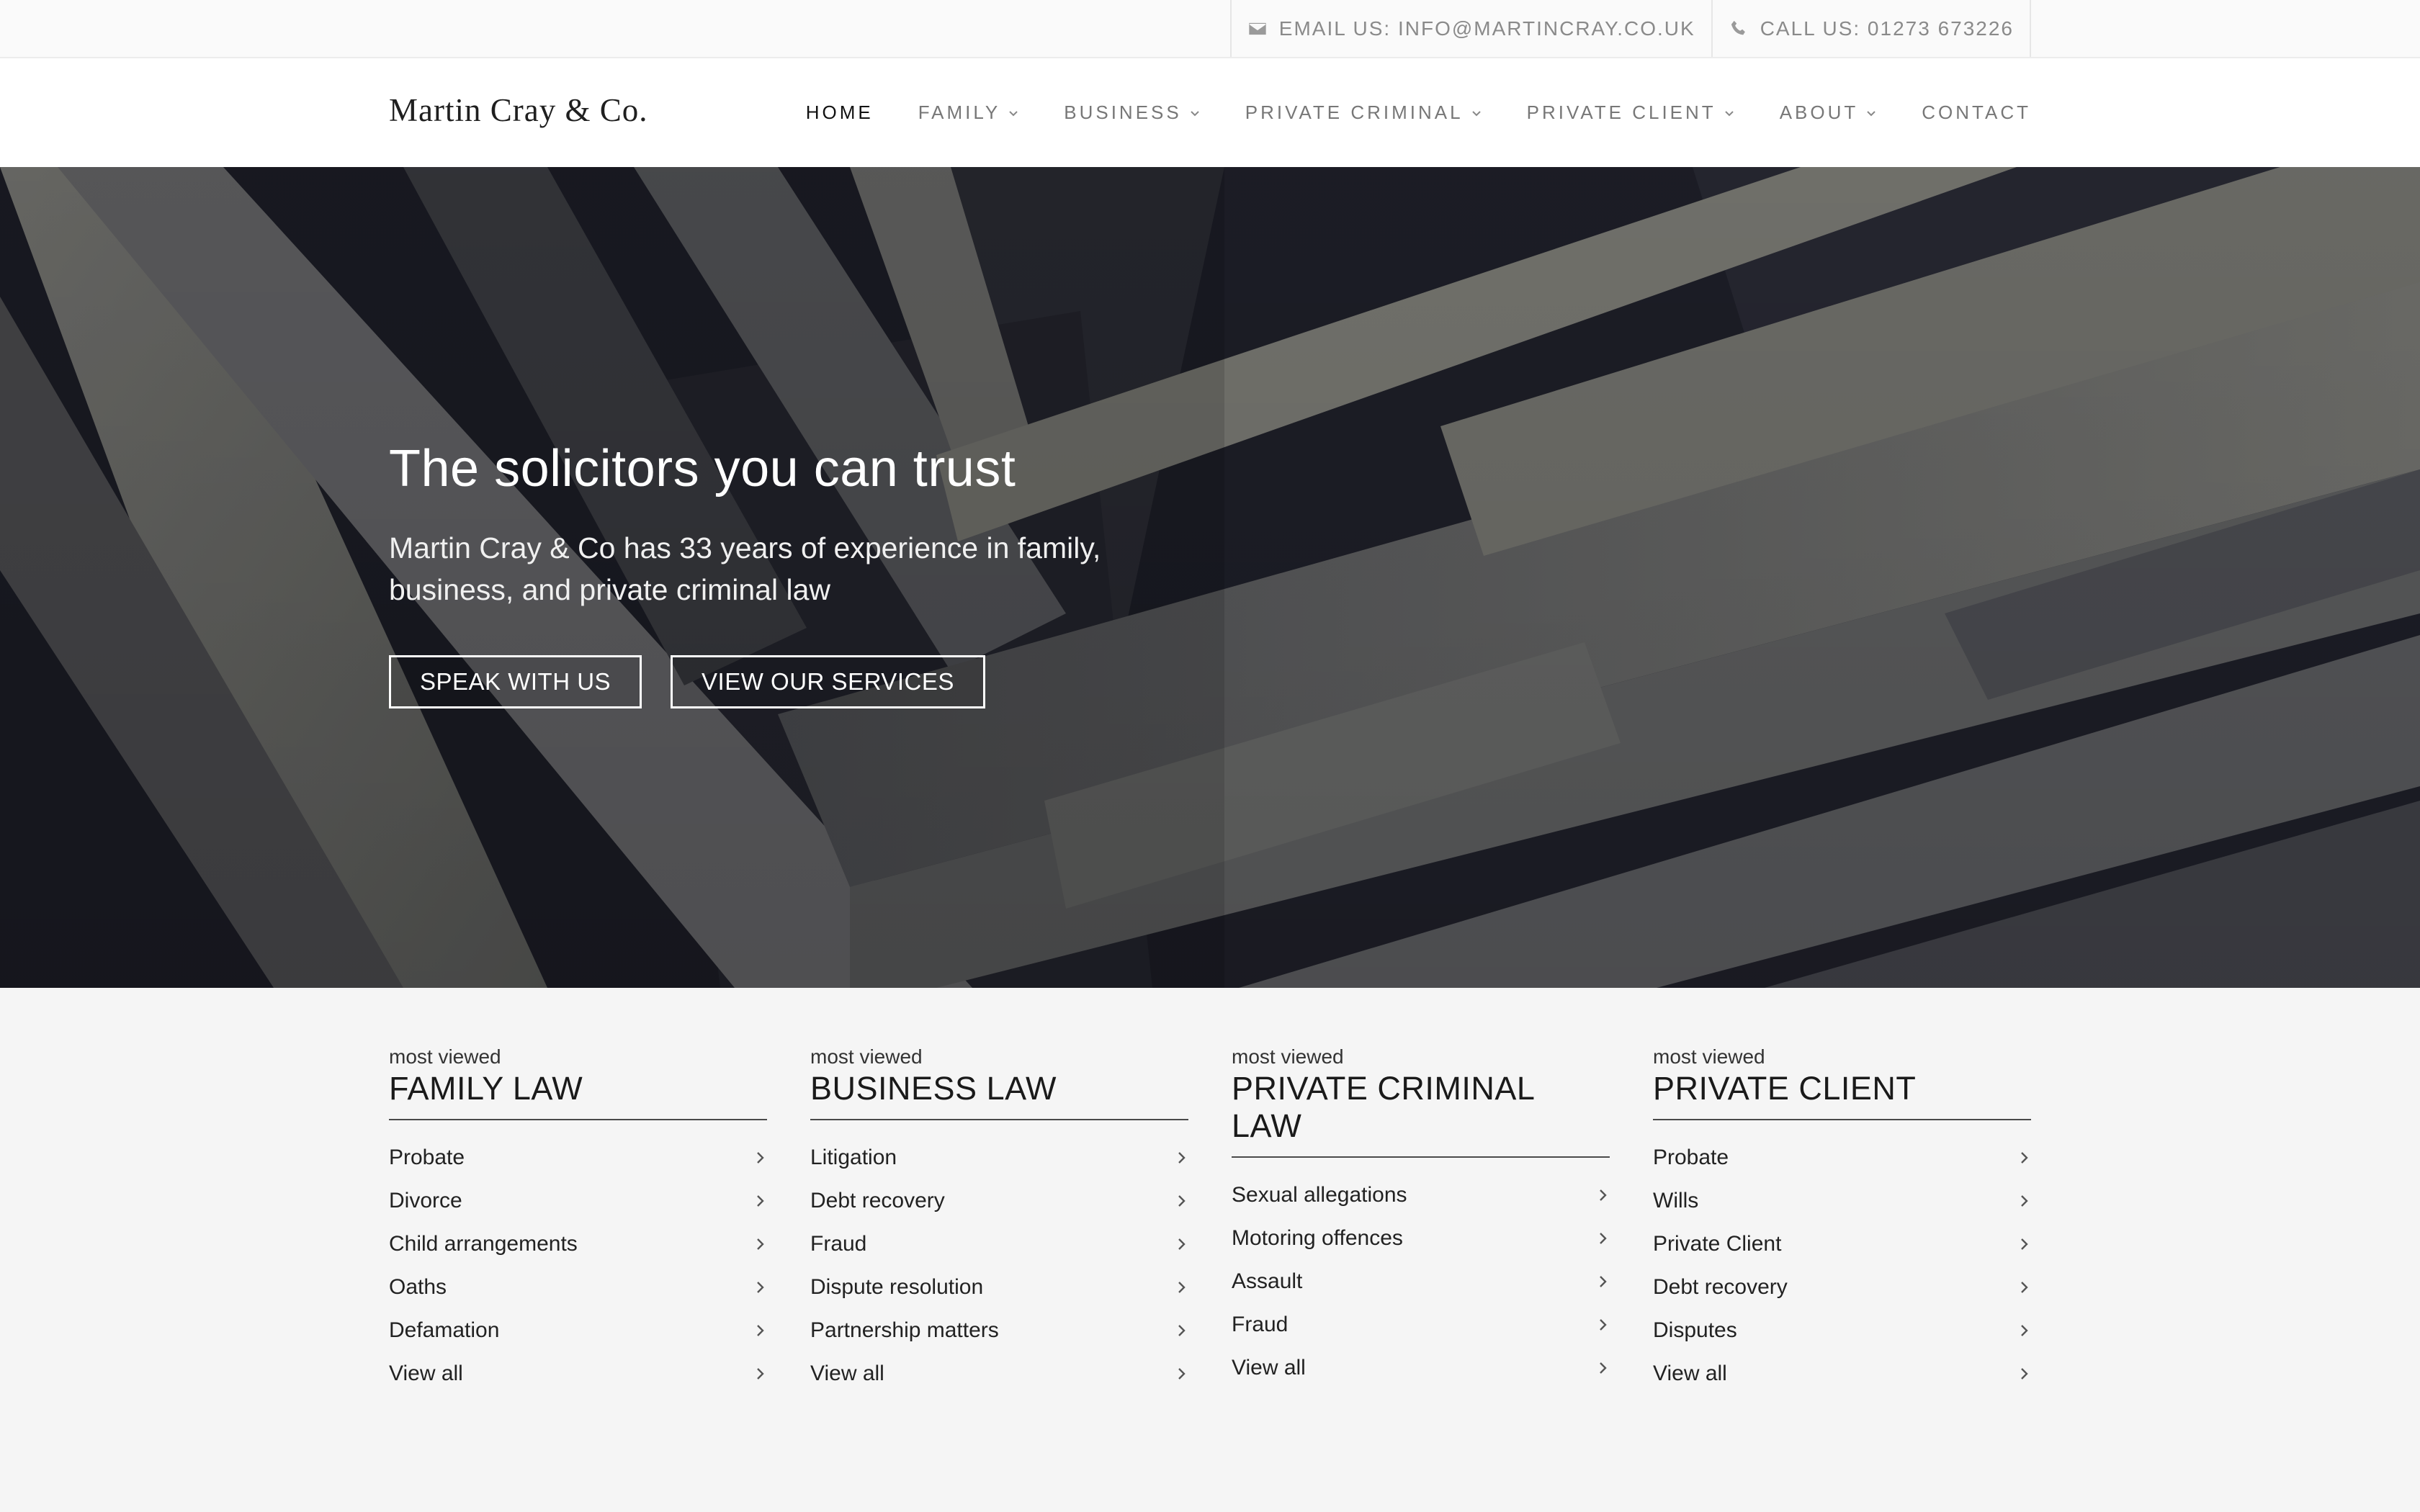 This screenshot has width=2420, height=1512. What do you see at coordinates (1738, 27) in the screenshot?
I see `phone-icon` at bounding box center [1738, 27].